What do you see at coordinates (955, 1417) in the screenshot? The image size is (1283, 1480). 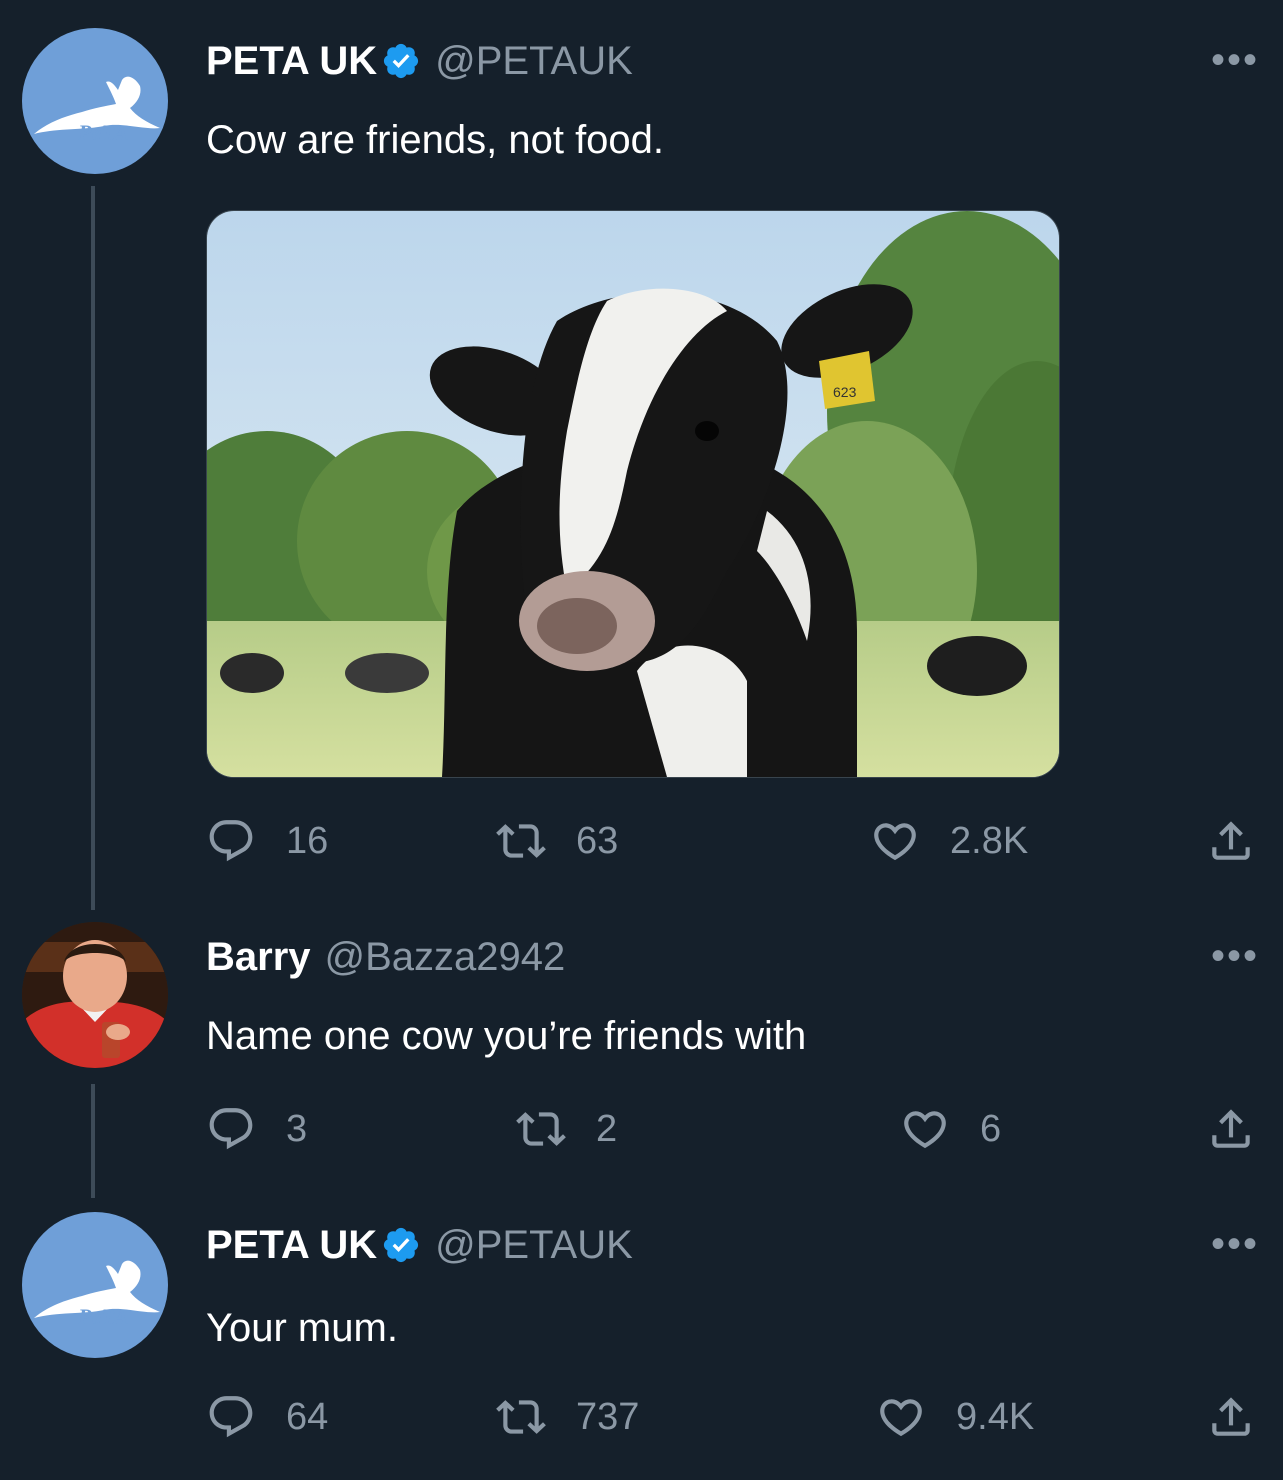 I see `like-button: 9.4K` at bounding box center [955, 1417].